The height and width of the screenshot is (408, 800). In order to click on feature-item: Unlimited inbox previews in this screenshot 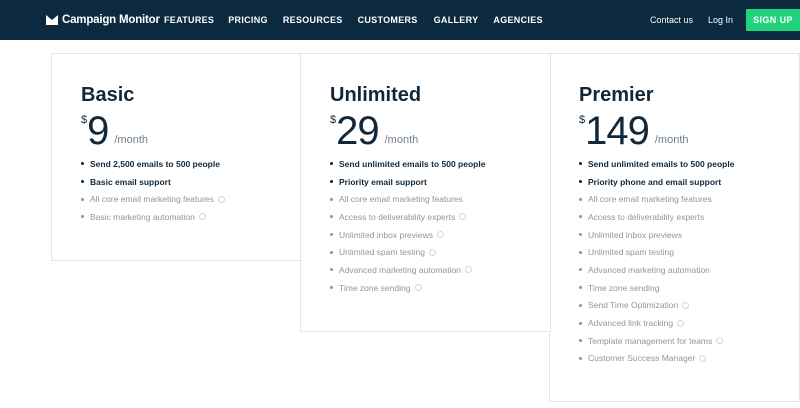, I will do `click(407, 235)`.